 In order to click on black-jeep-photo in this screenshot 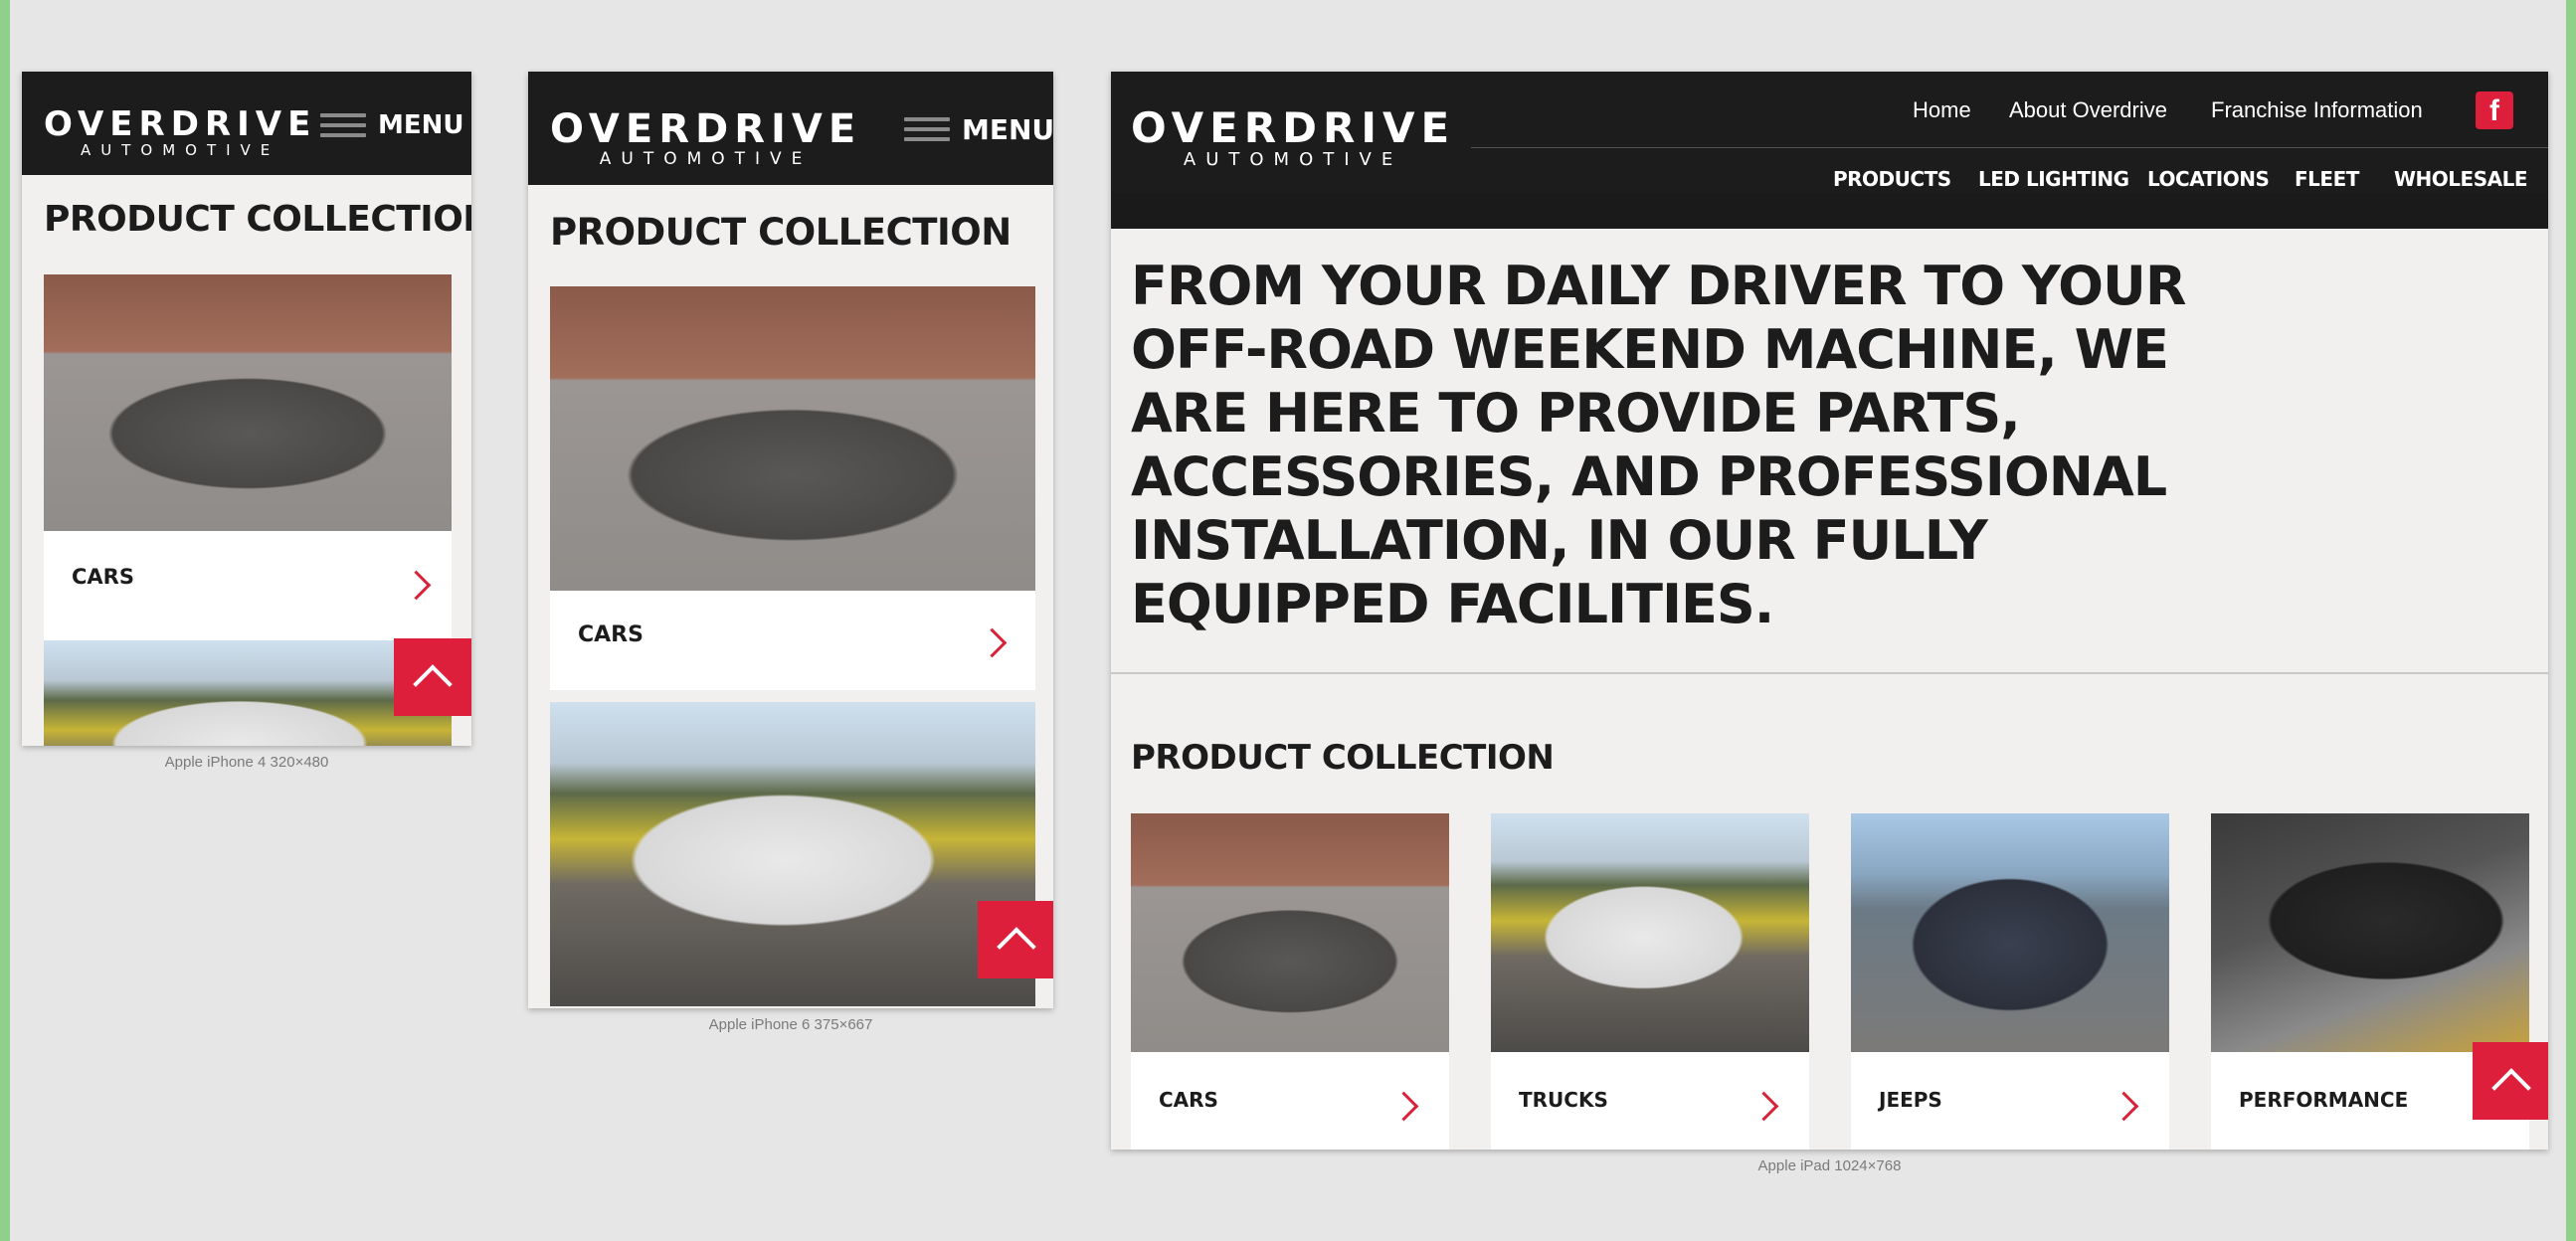, I will do `click(2010, 932)`.